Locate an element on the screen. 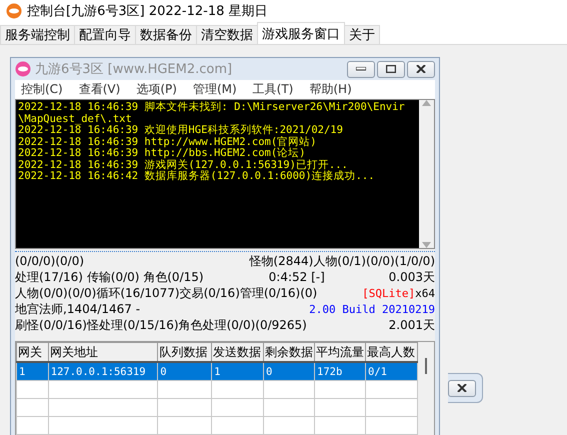 The width and height of the screenshot is (567, 435). menu-item: 工具(T) is located at coordinates (275, 89).